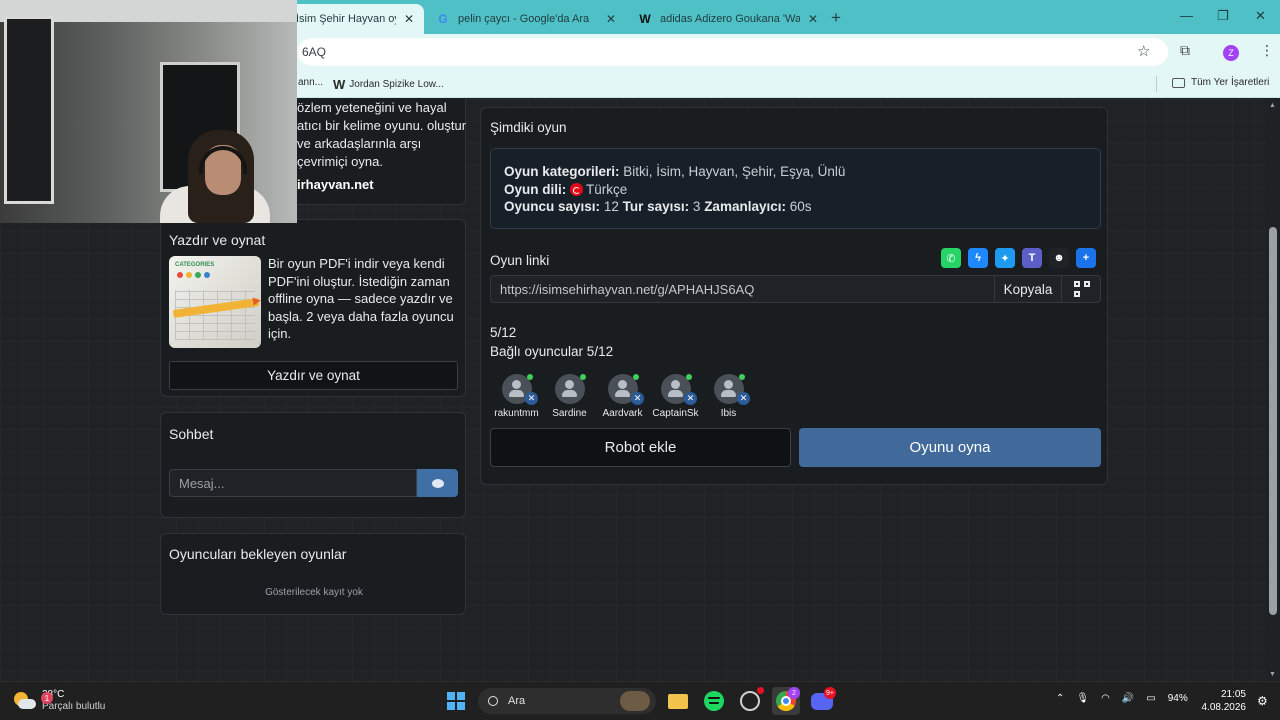 This screenshot has width=1280, height=720. I want to click on chrome-badge: 2, so click(794, 693).